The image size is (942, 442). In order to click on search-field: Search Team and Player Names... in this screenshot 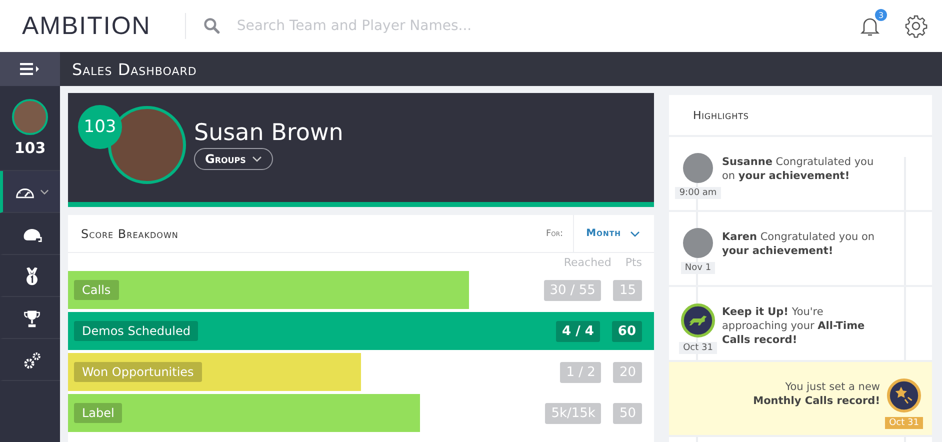, I will do `click(386, 26)`.